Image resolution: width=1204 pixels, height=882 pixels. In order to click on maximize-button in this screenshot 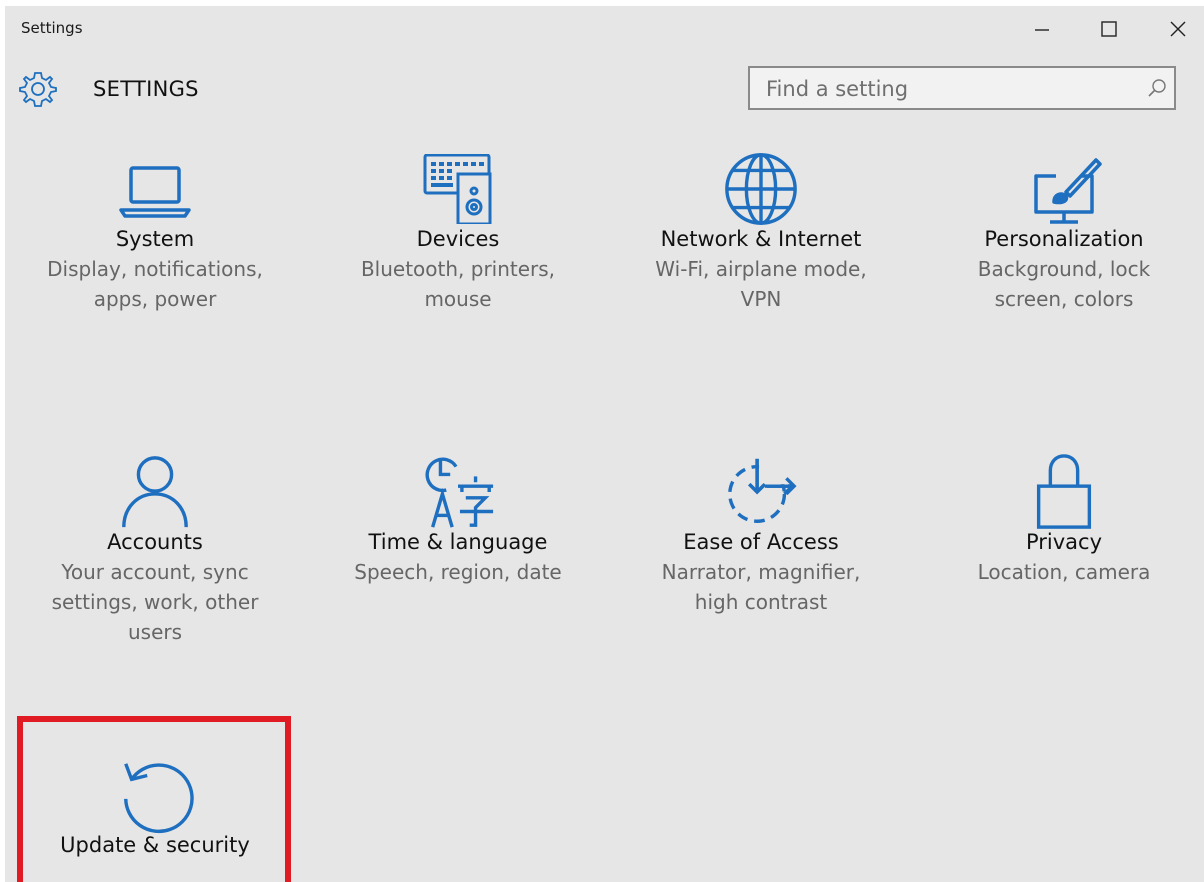, I will do `click(1109, 29)`.